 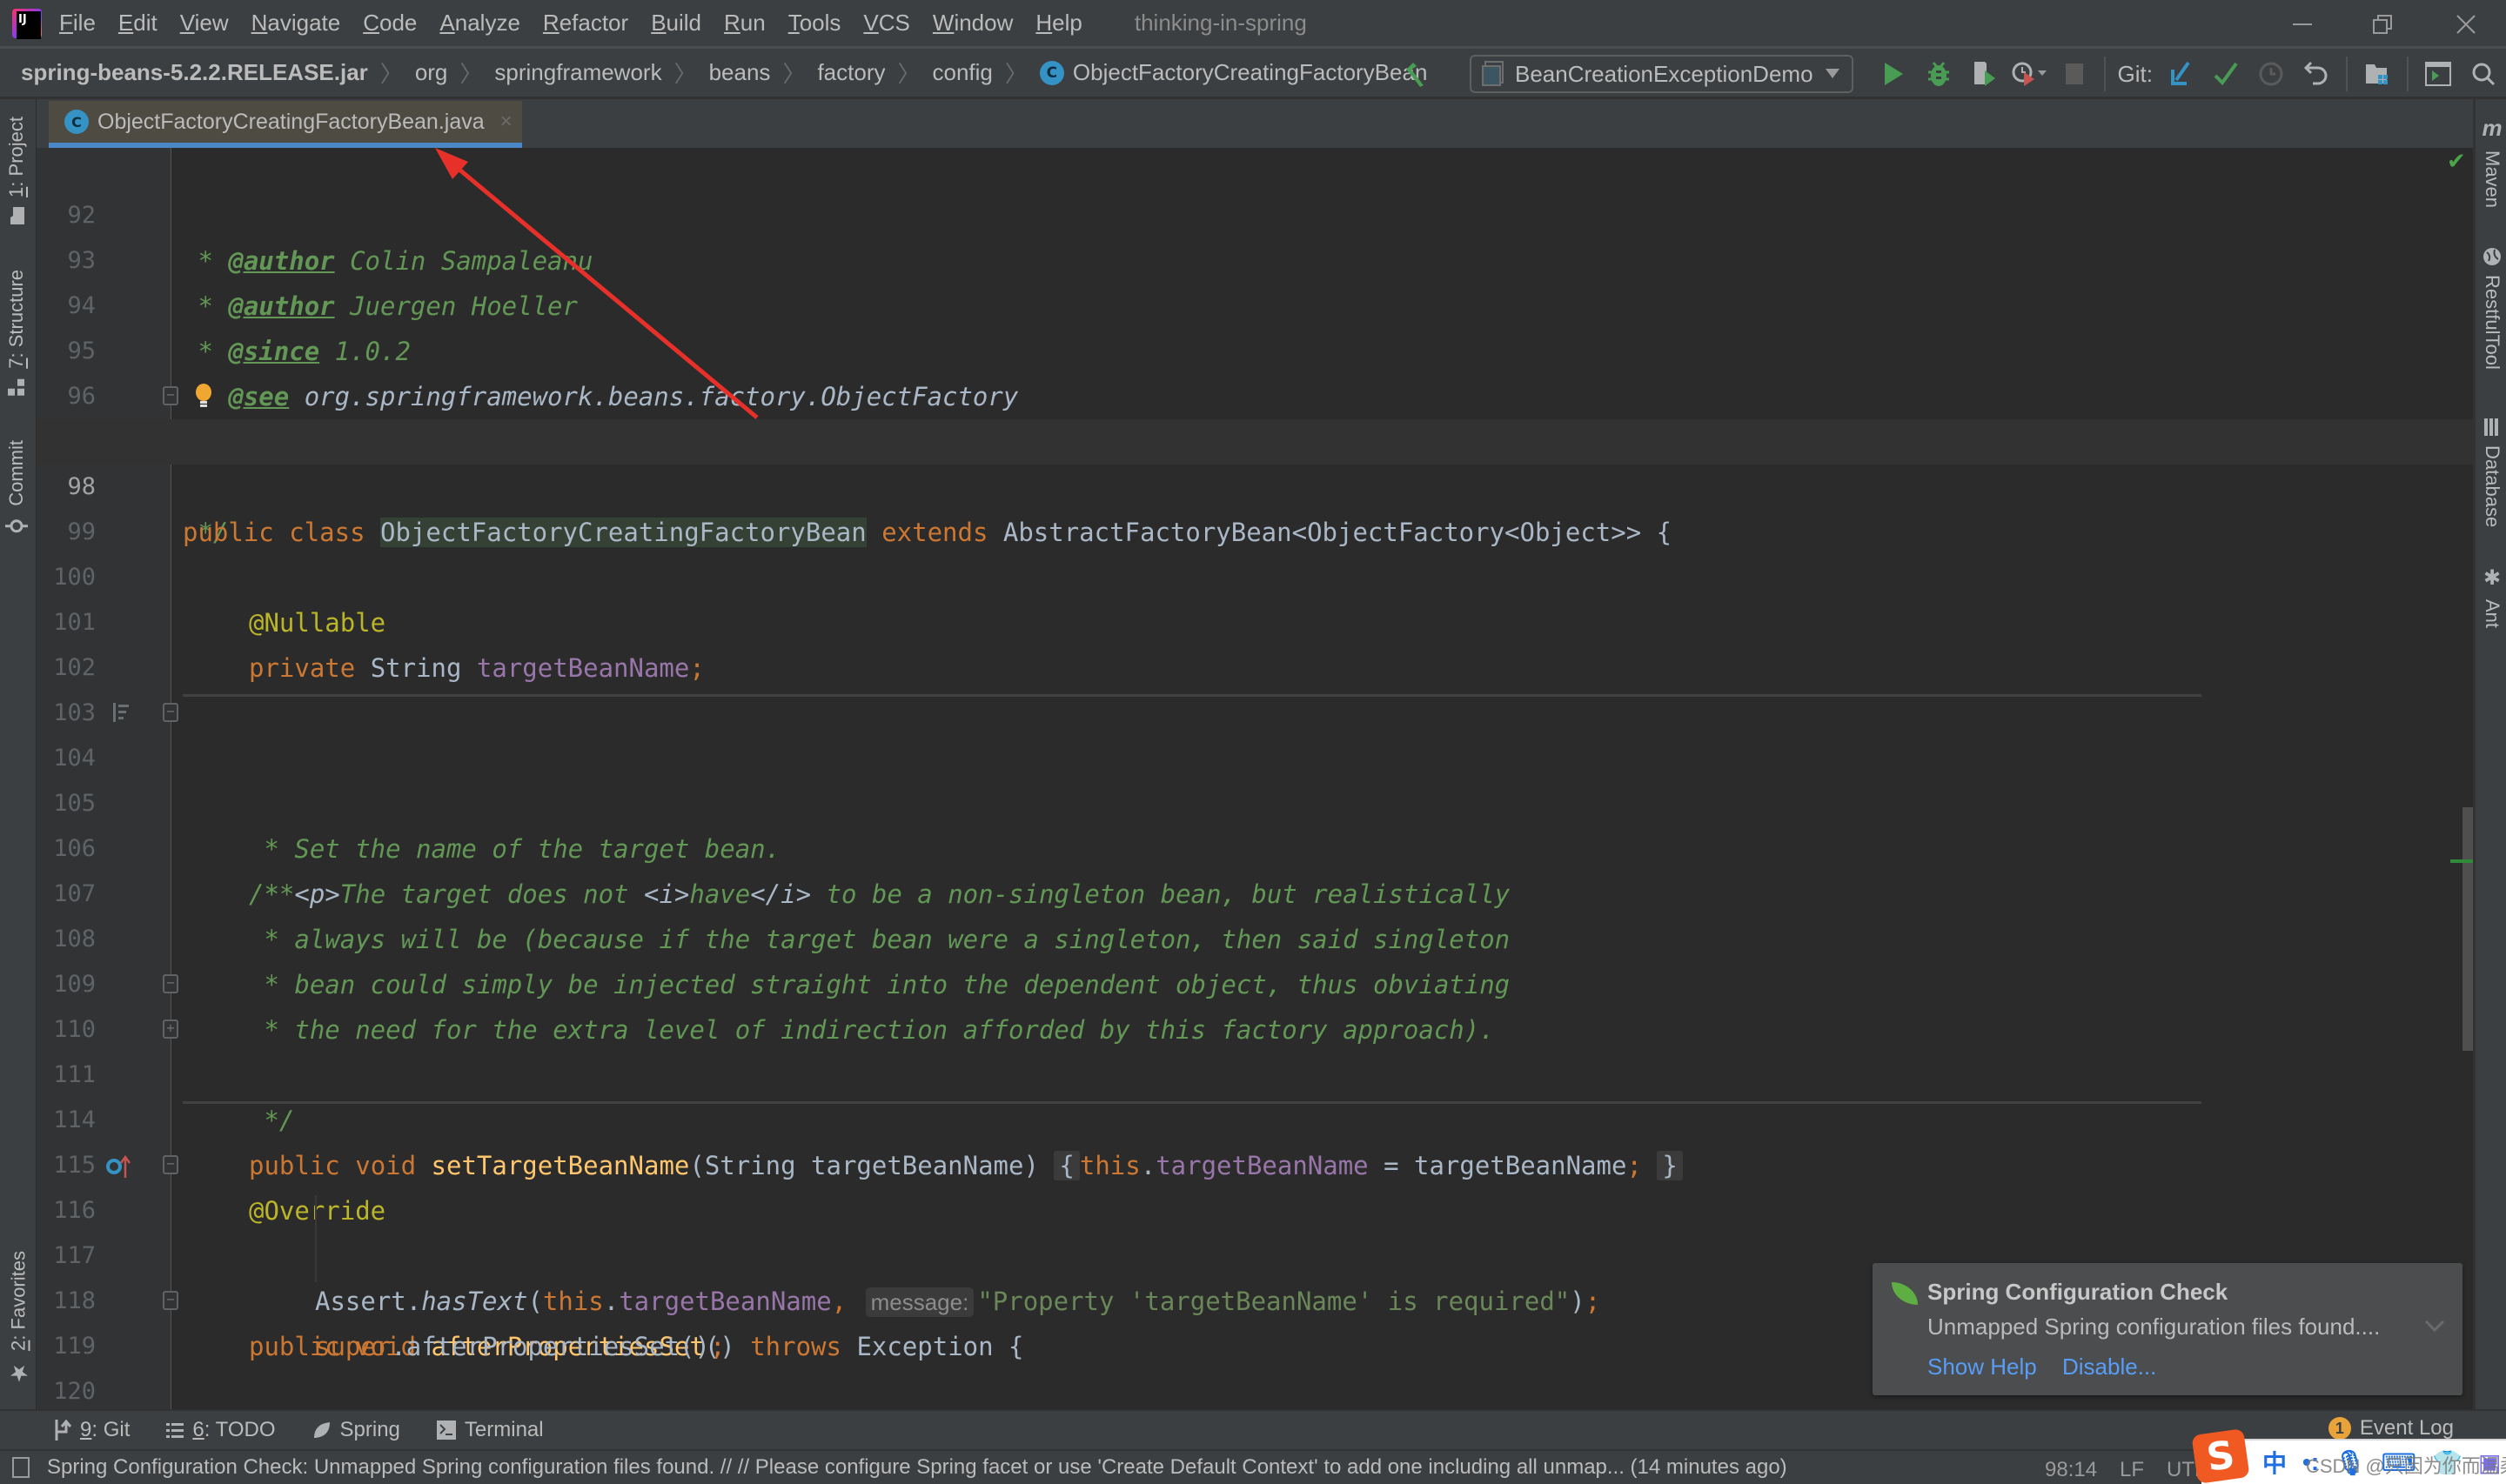 What do you see at coordinates (2483, 74) in the screenshot?
I see `search-everywhere-button` at bounding box center [2483, 74].